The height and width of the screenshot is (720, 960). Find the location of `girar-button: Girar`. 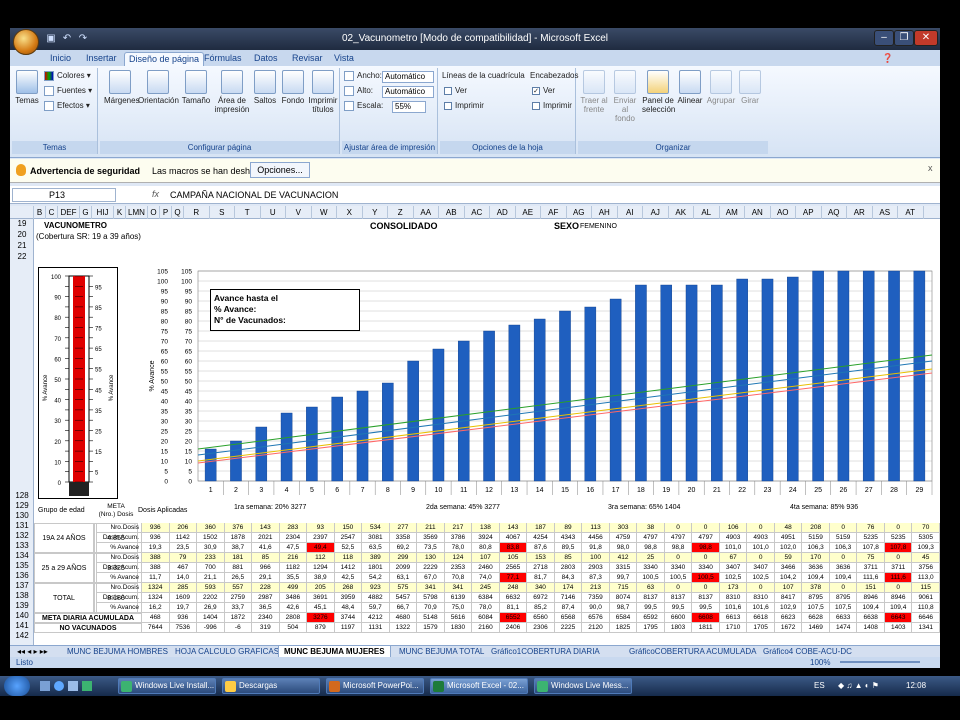

girar-button: Girar is located at coordinates (750, 87).